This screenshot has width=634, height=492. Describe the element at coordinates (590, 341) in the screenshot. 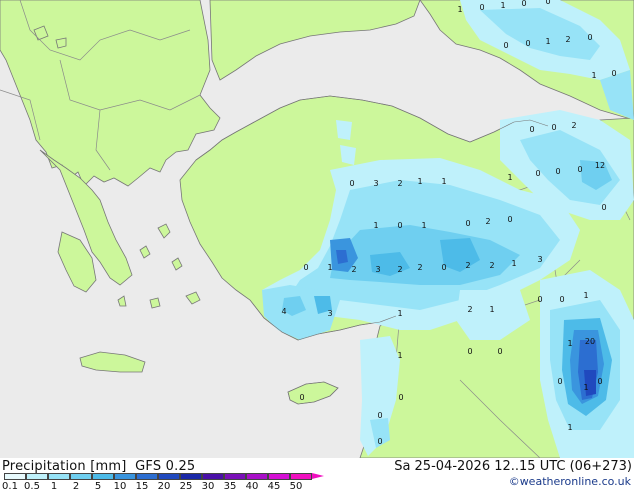

I see `map-value-label: 20` at that location.